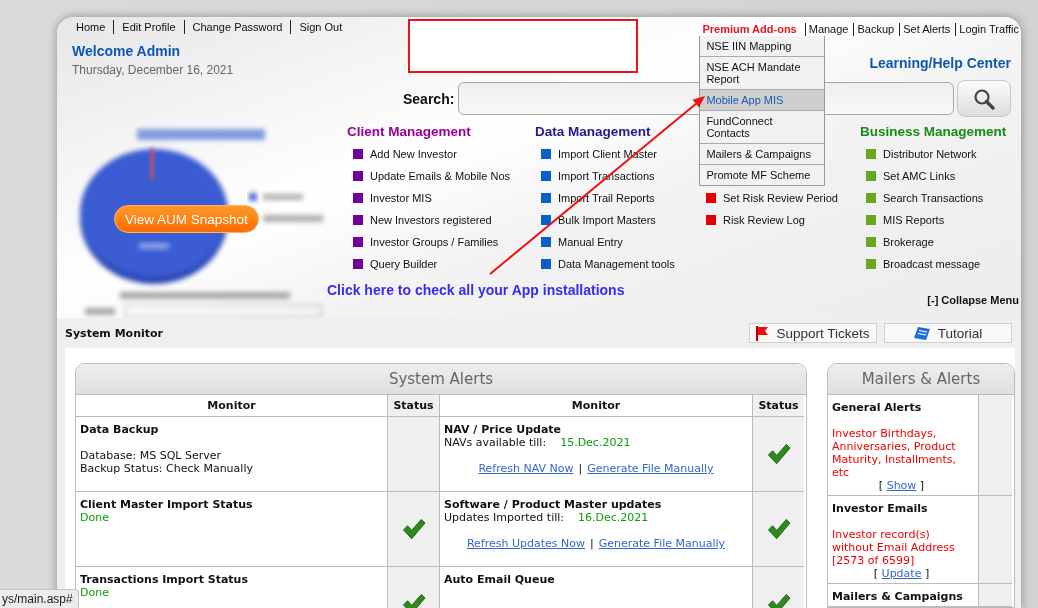 Image resolution: width=1038 pixels, height=608 pixels. Describe the element at coordinates (164, 579) in the screenshot. I see `monitor-title: Transactions Import Status` at that location.